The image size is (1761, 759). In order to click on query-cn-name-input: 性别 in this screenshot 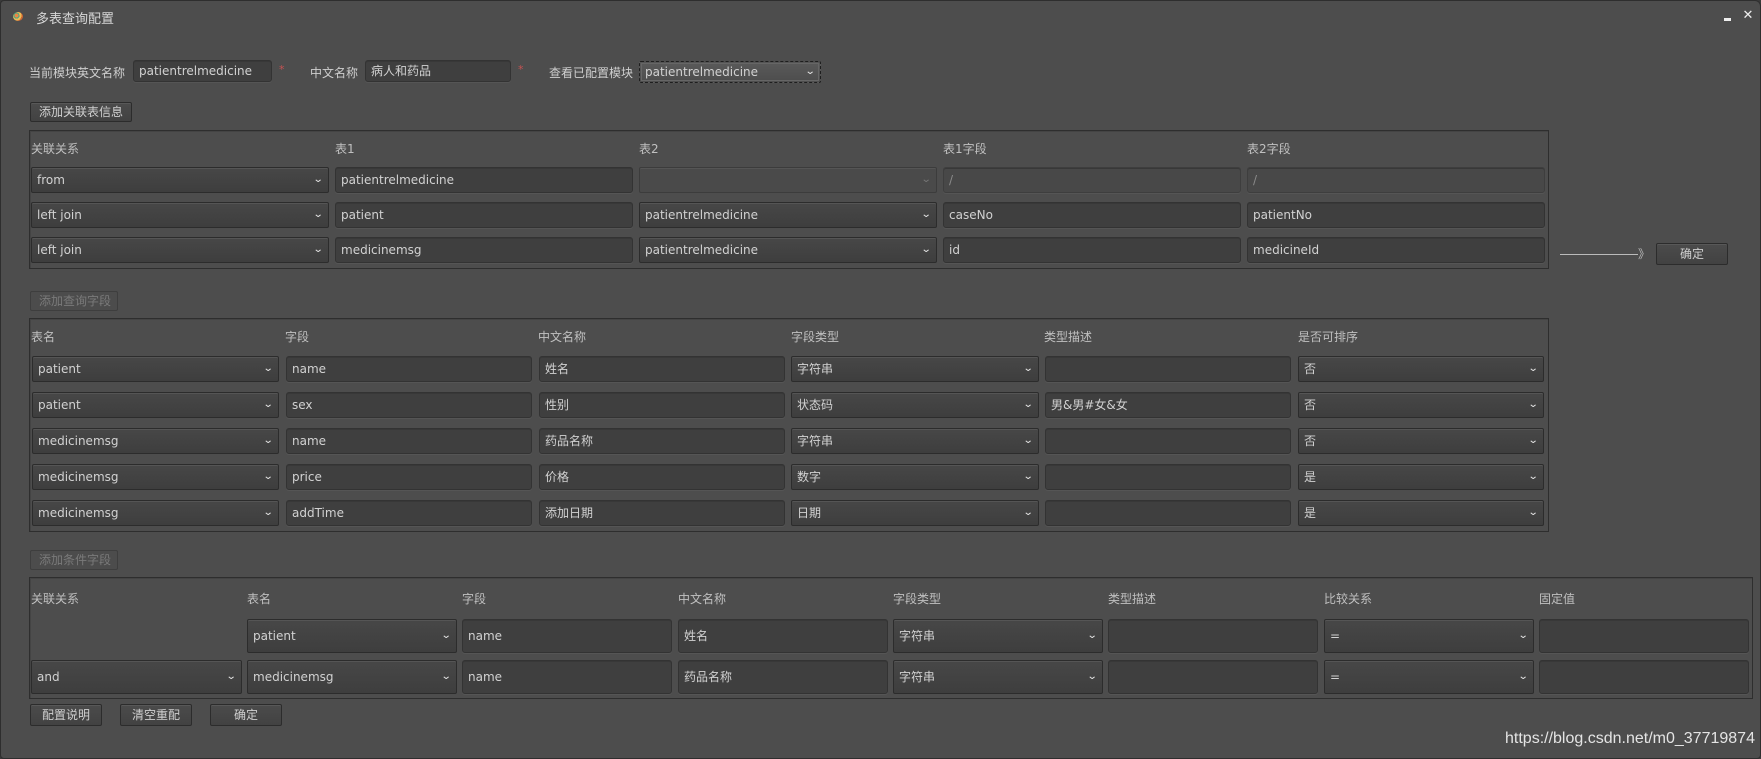, I will do `click(662, 405)`.